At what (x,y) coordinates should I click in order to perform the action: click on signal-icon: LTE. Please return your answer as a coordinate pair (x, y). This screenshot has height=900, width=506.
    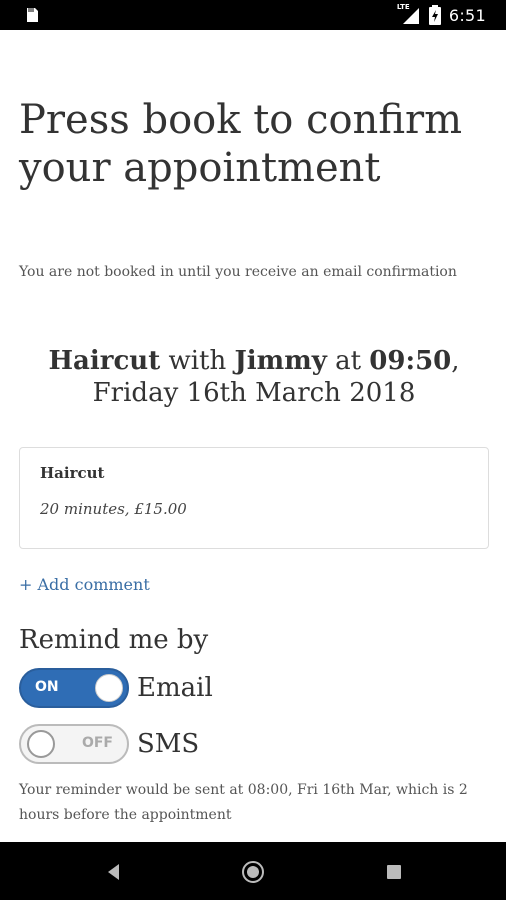
    Looking at the image, I should click on (409, 14).